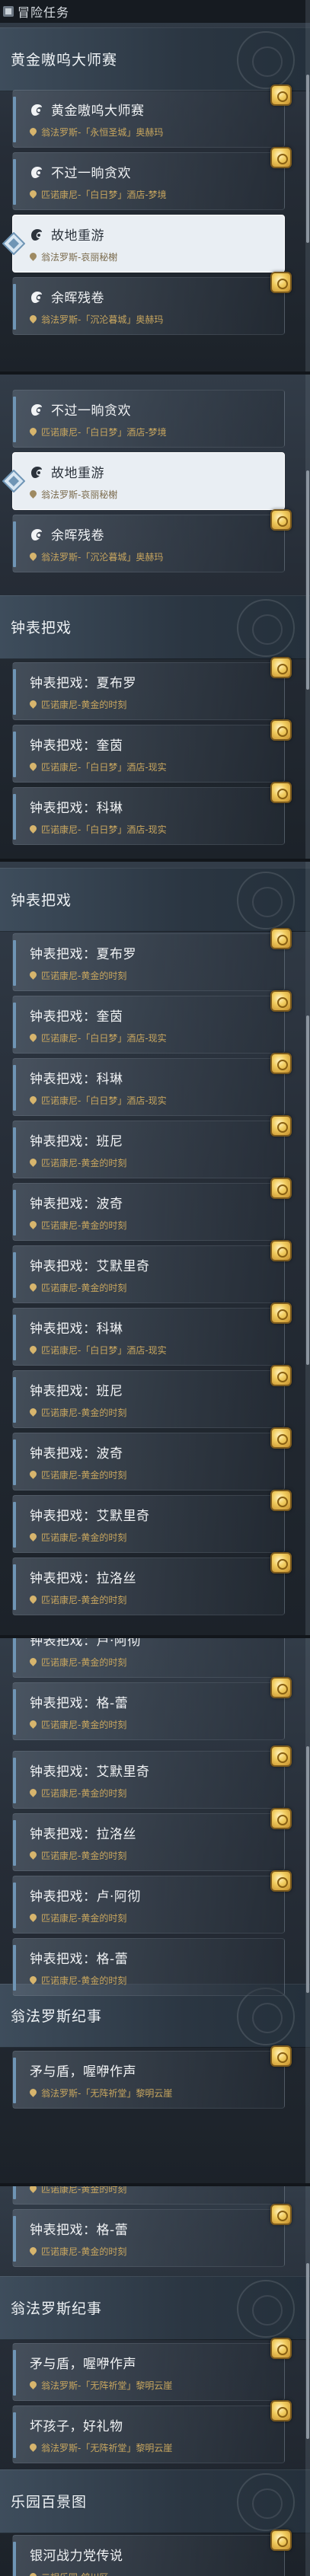 The image size is (310, 2576). I want to click on quest-type-icon, so click(36, 235).